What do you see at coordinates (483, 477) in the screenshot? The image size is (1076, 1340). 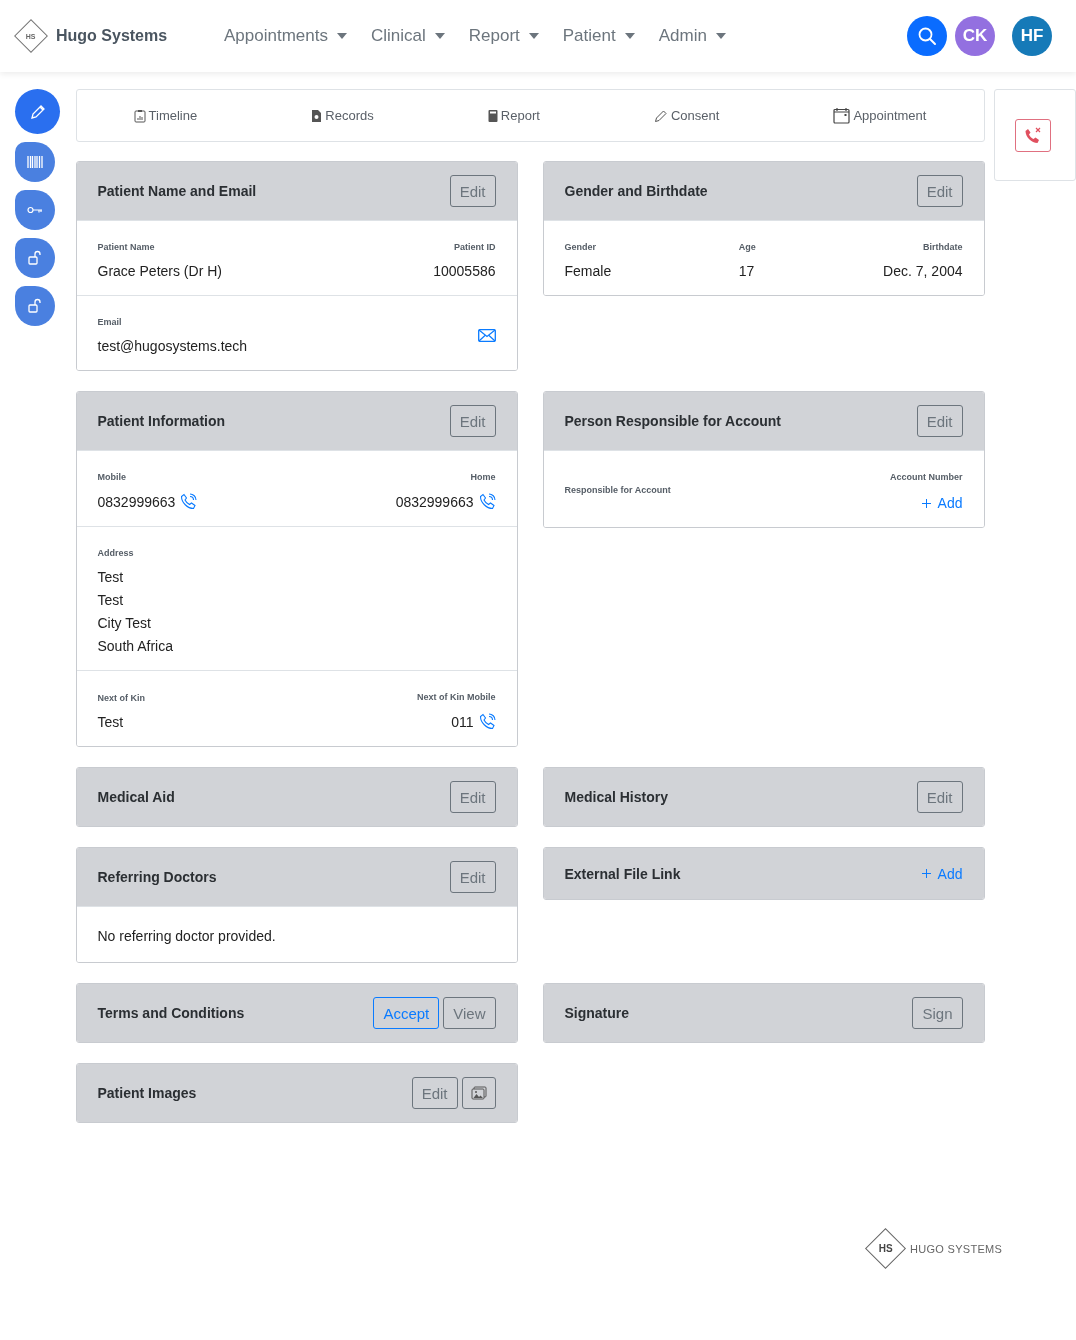 I see `field-label: Home` at bounding box center [483, 477].